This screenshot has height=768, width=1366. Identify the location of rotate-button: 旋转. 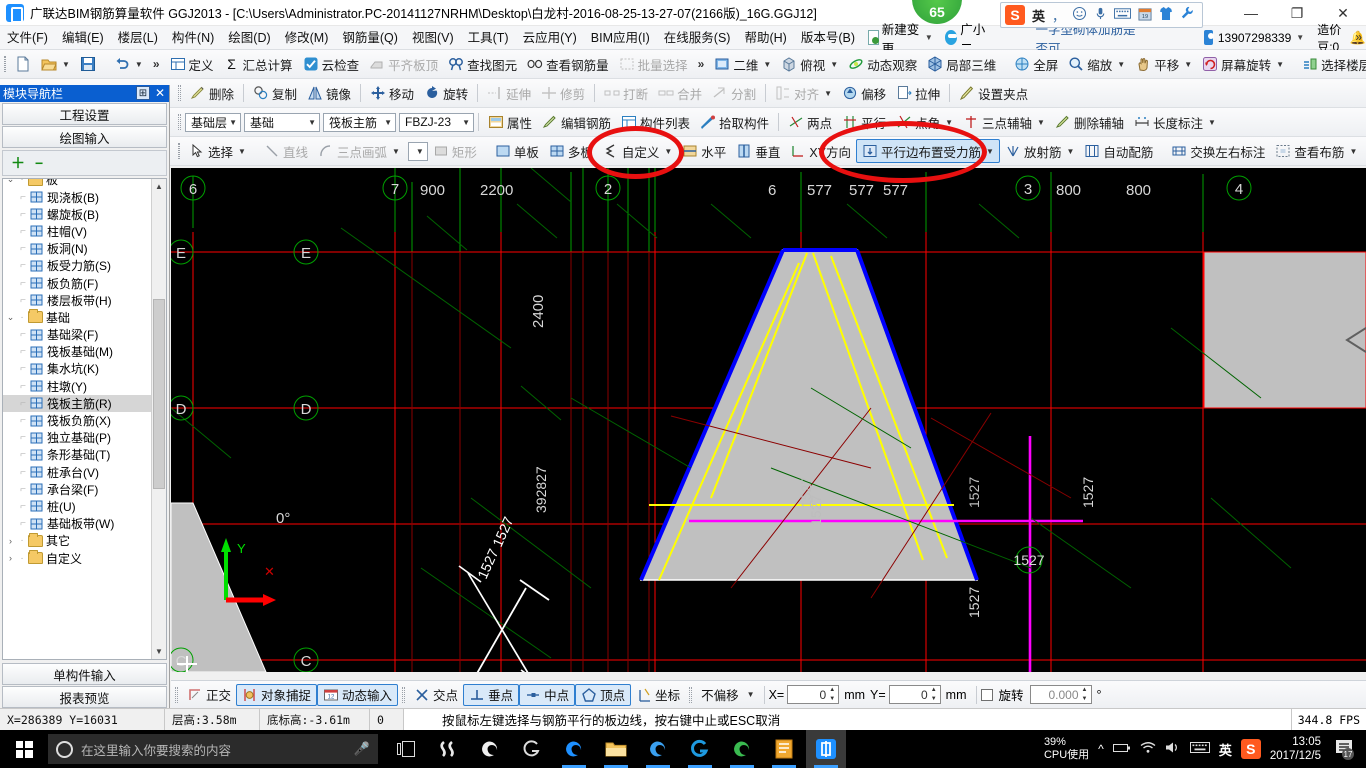
(446, 93).